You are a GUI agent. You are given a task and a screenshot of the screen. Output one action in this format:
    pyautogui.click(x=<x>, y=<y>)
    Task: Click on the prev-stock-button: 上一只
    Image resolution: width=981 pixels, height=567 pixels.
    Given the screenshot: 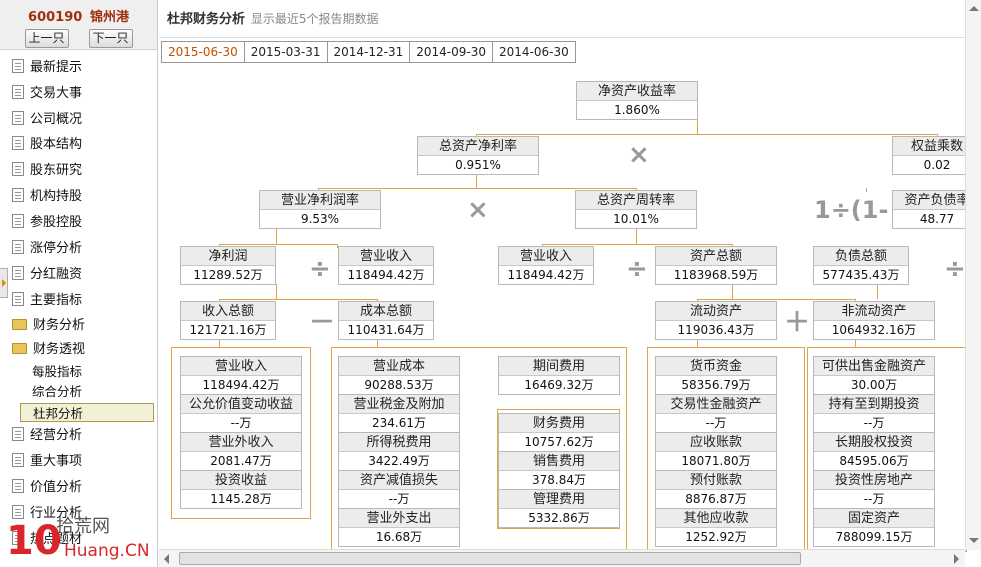 What is the action you would take?
    pyautogui.click(x=46, y=38)
    